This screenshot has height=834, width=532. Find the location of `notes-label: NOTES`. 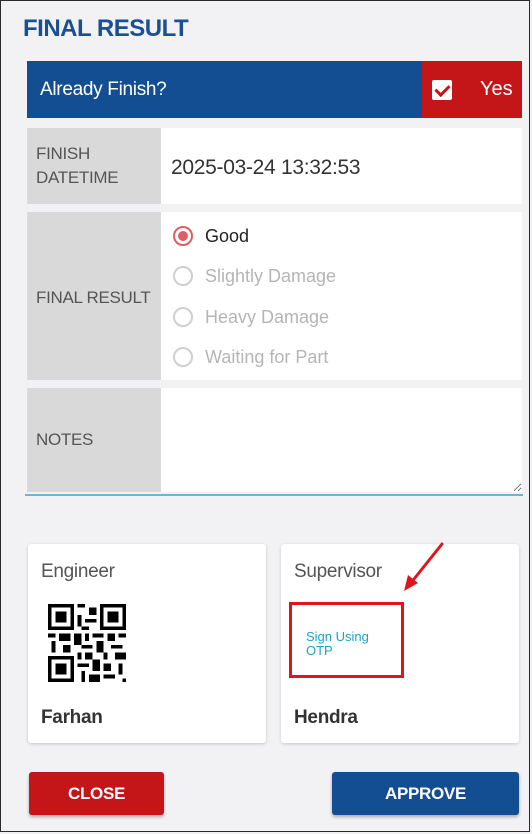

notes-label: NOTES is located at coordinates (94, 440).